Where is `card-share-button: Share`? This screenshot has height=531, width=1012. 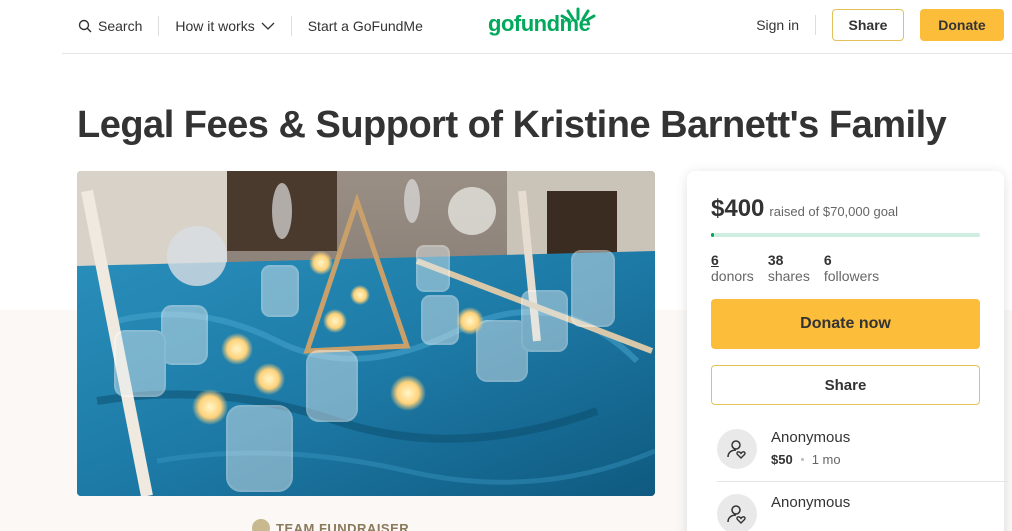
card-share-button: Share is located at coordinates (845, 385).